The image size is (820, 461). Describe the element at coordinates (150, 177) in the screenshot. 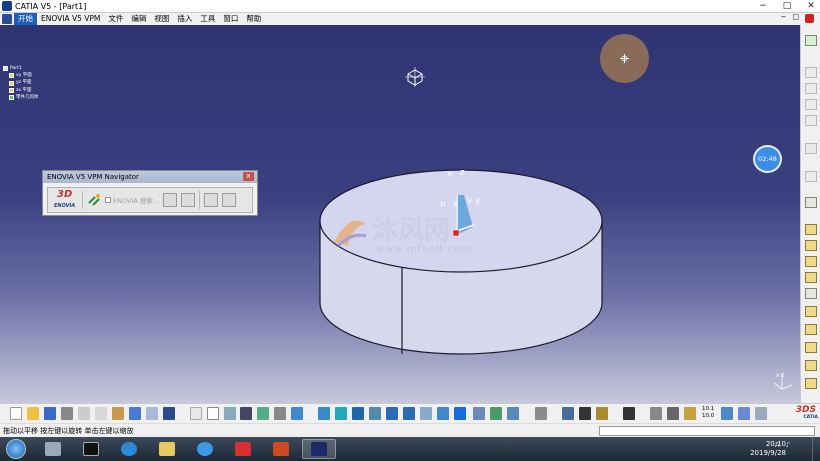

I see `navigator-header: ENOVIA V5 VPM Navigator x` at that location.